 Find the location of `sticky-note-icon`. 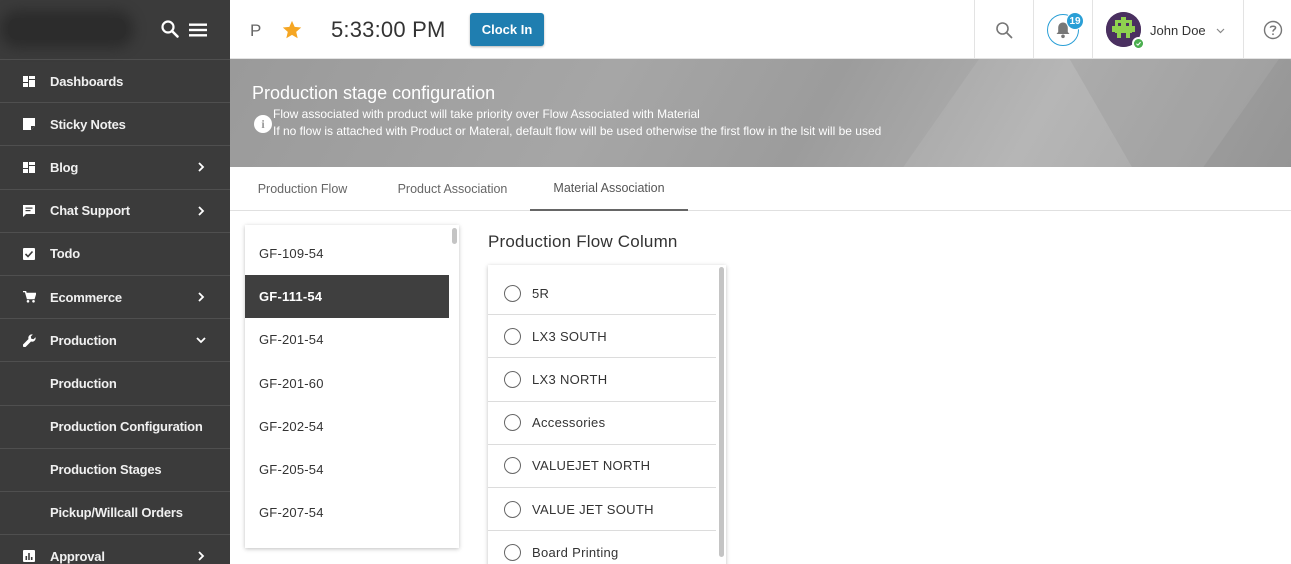

sticky-note-icon is located at coordinates (29, 124).